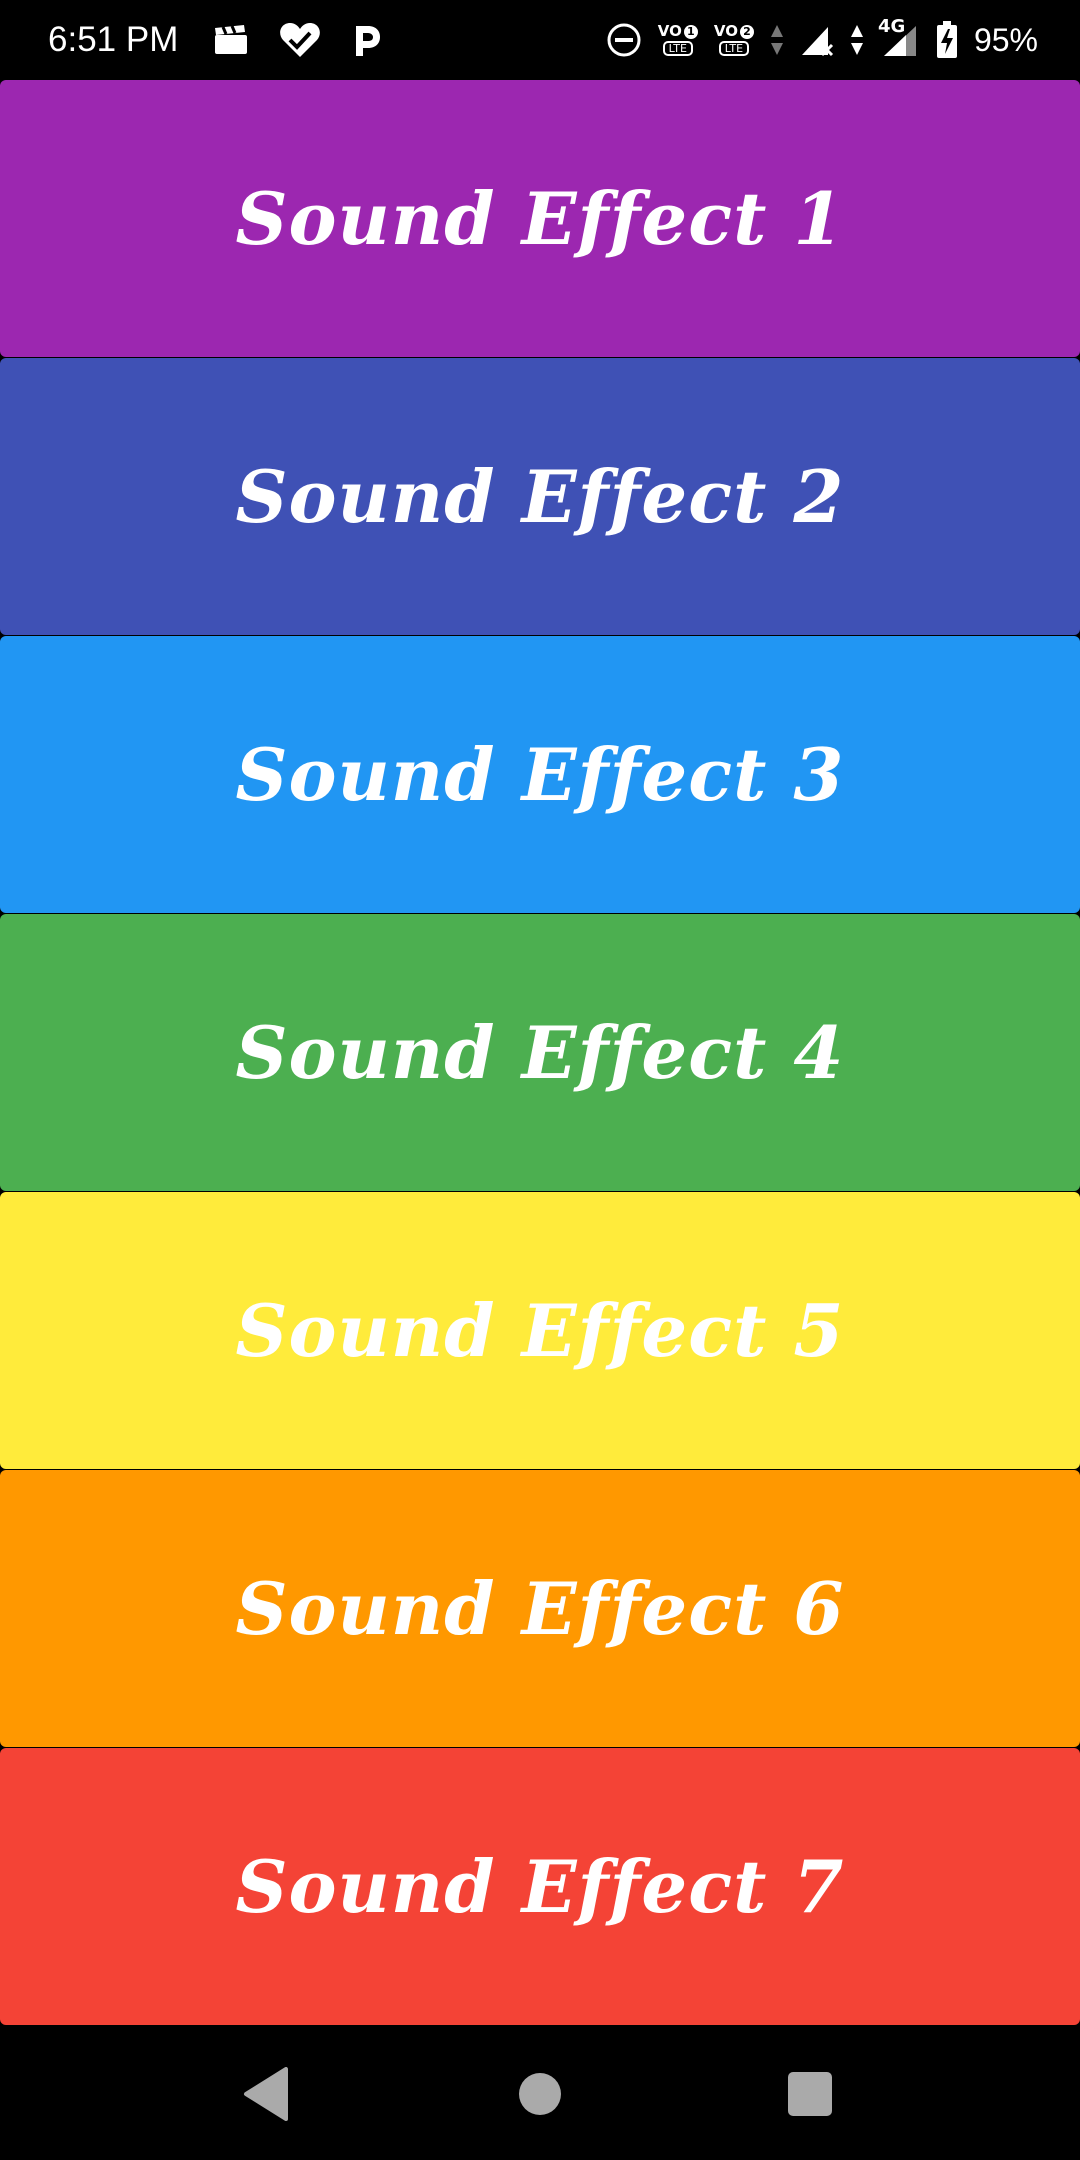 Image resolution: width=1080 pixels, height=2160 pixels. I want to click on recents-button, so click(810, 2094).